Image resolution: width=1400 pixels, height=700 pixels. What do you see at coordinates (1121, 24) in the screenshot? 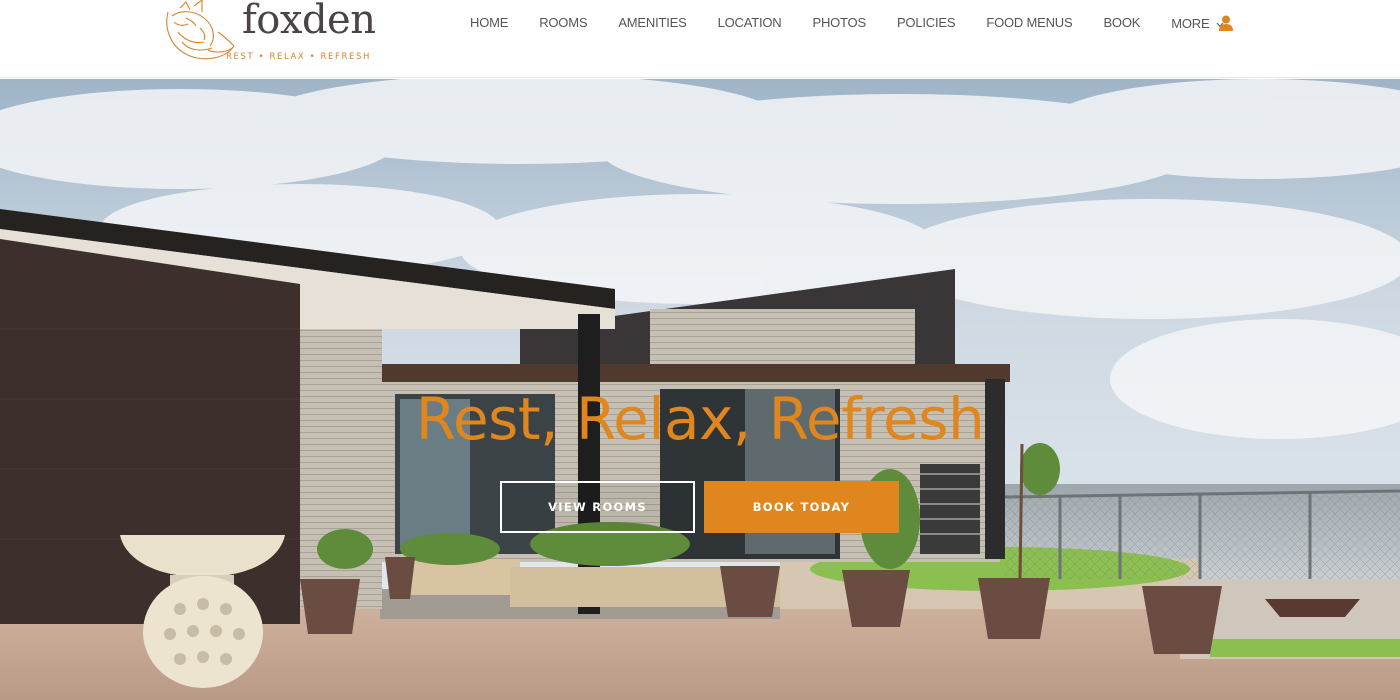
I see `nav-book: BOOK` at bounding box center [1121, 24].